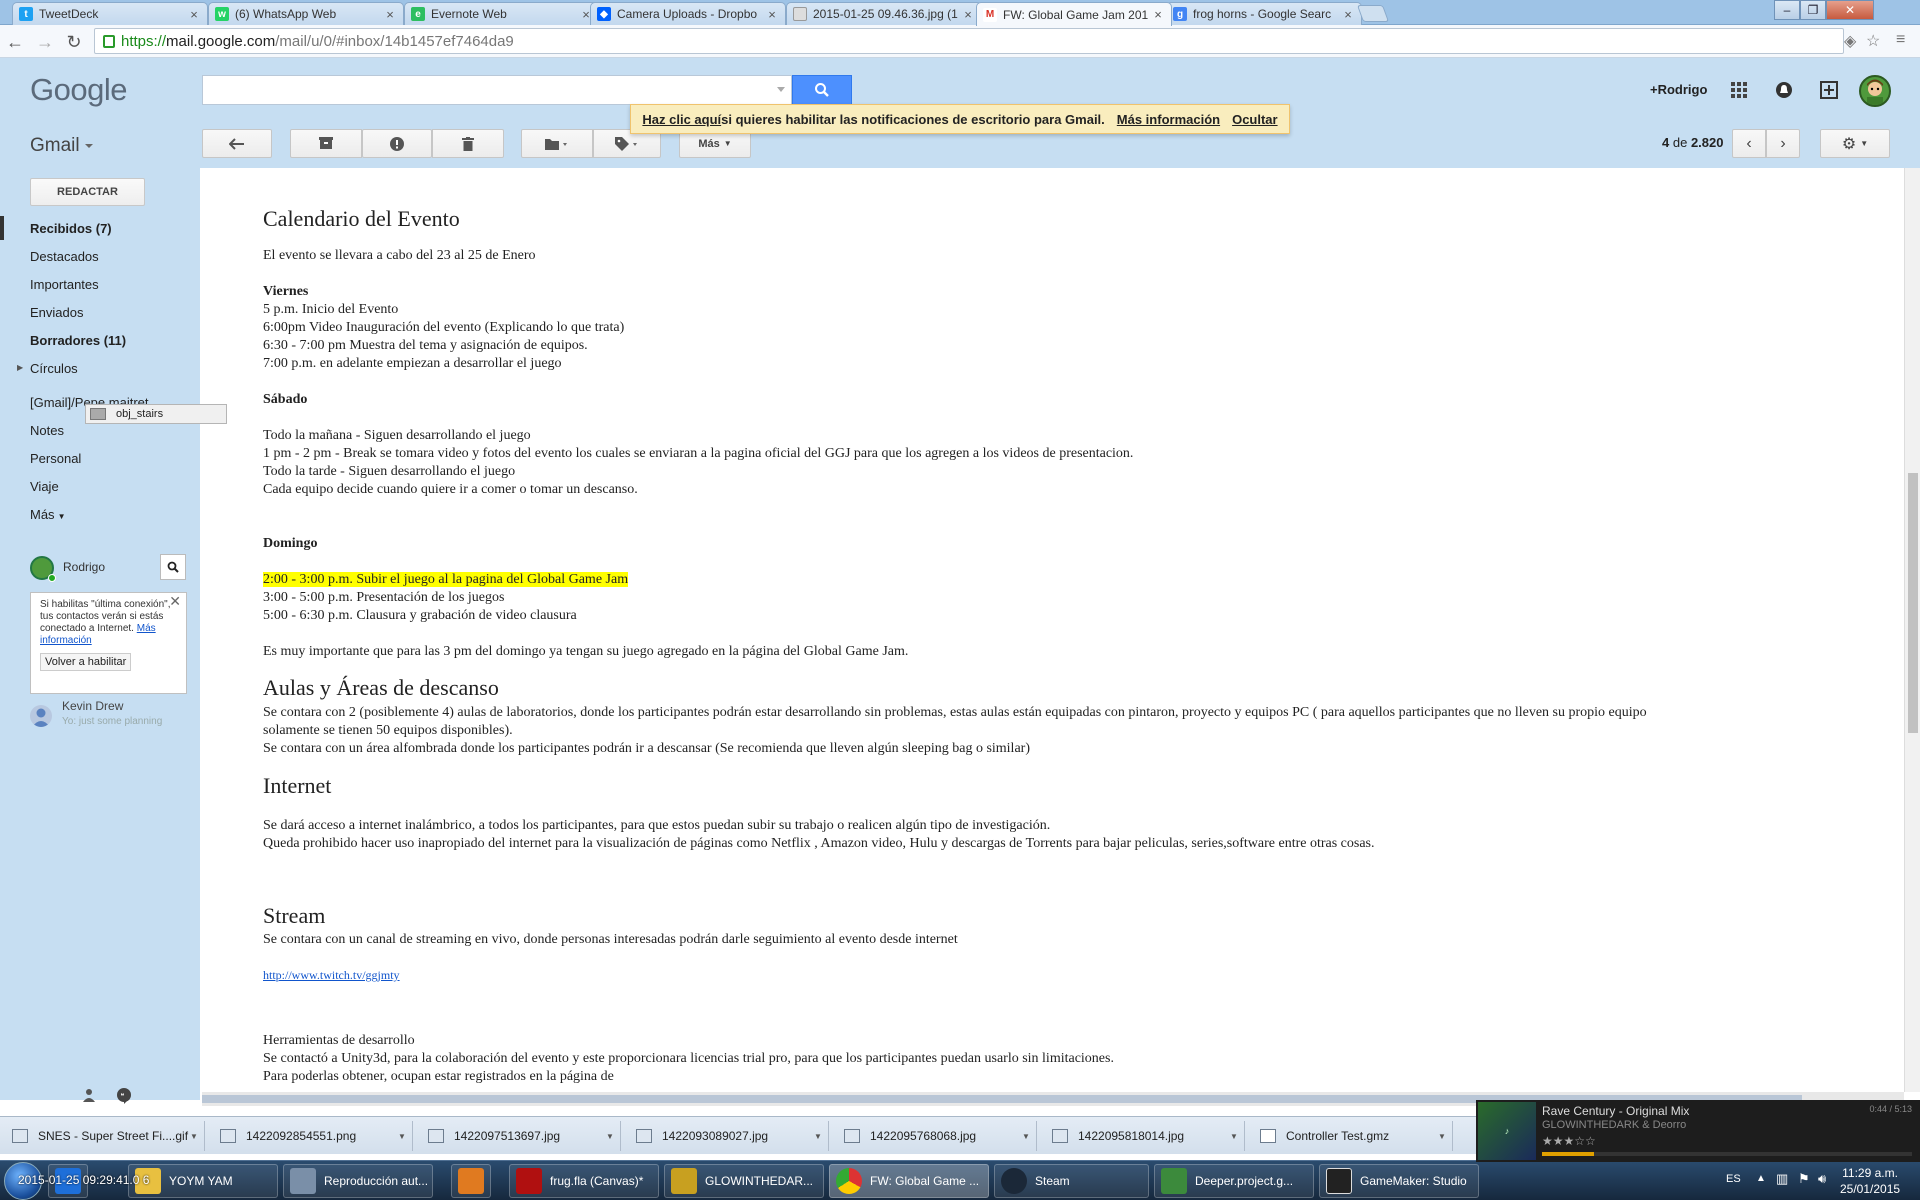  Describe the element at coordinates (306, 13) in the screenshot. I see `tab-whatsapp: w (6) WhatsApp Web ×` at that location.